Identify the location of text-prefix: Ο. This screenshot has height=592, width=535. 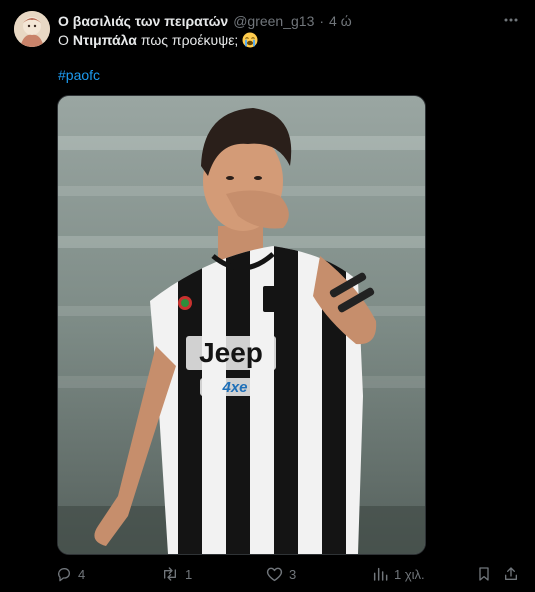
(63, 40).